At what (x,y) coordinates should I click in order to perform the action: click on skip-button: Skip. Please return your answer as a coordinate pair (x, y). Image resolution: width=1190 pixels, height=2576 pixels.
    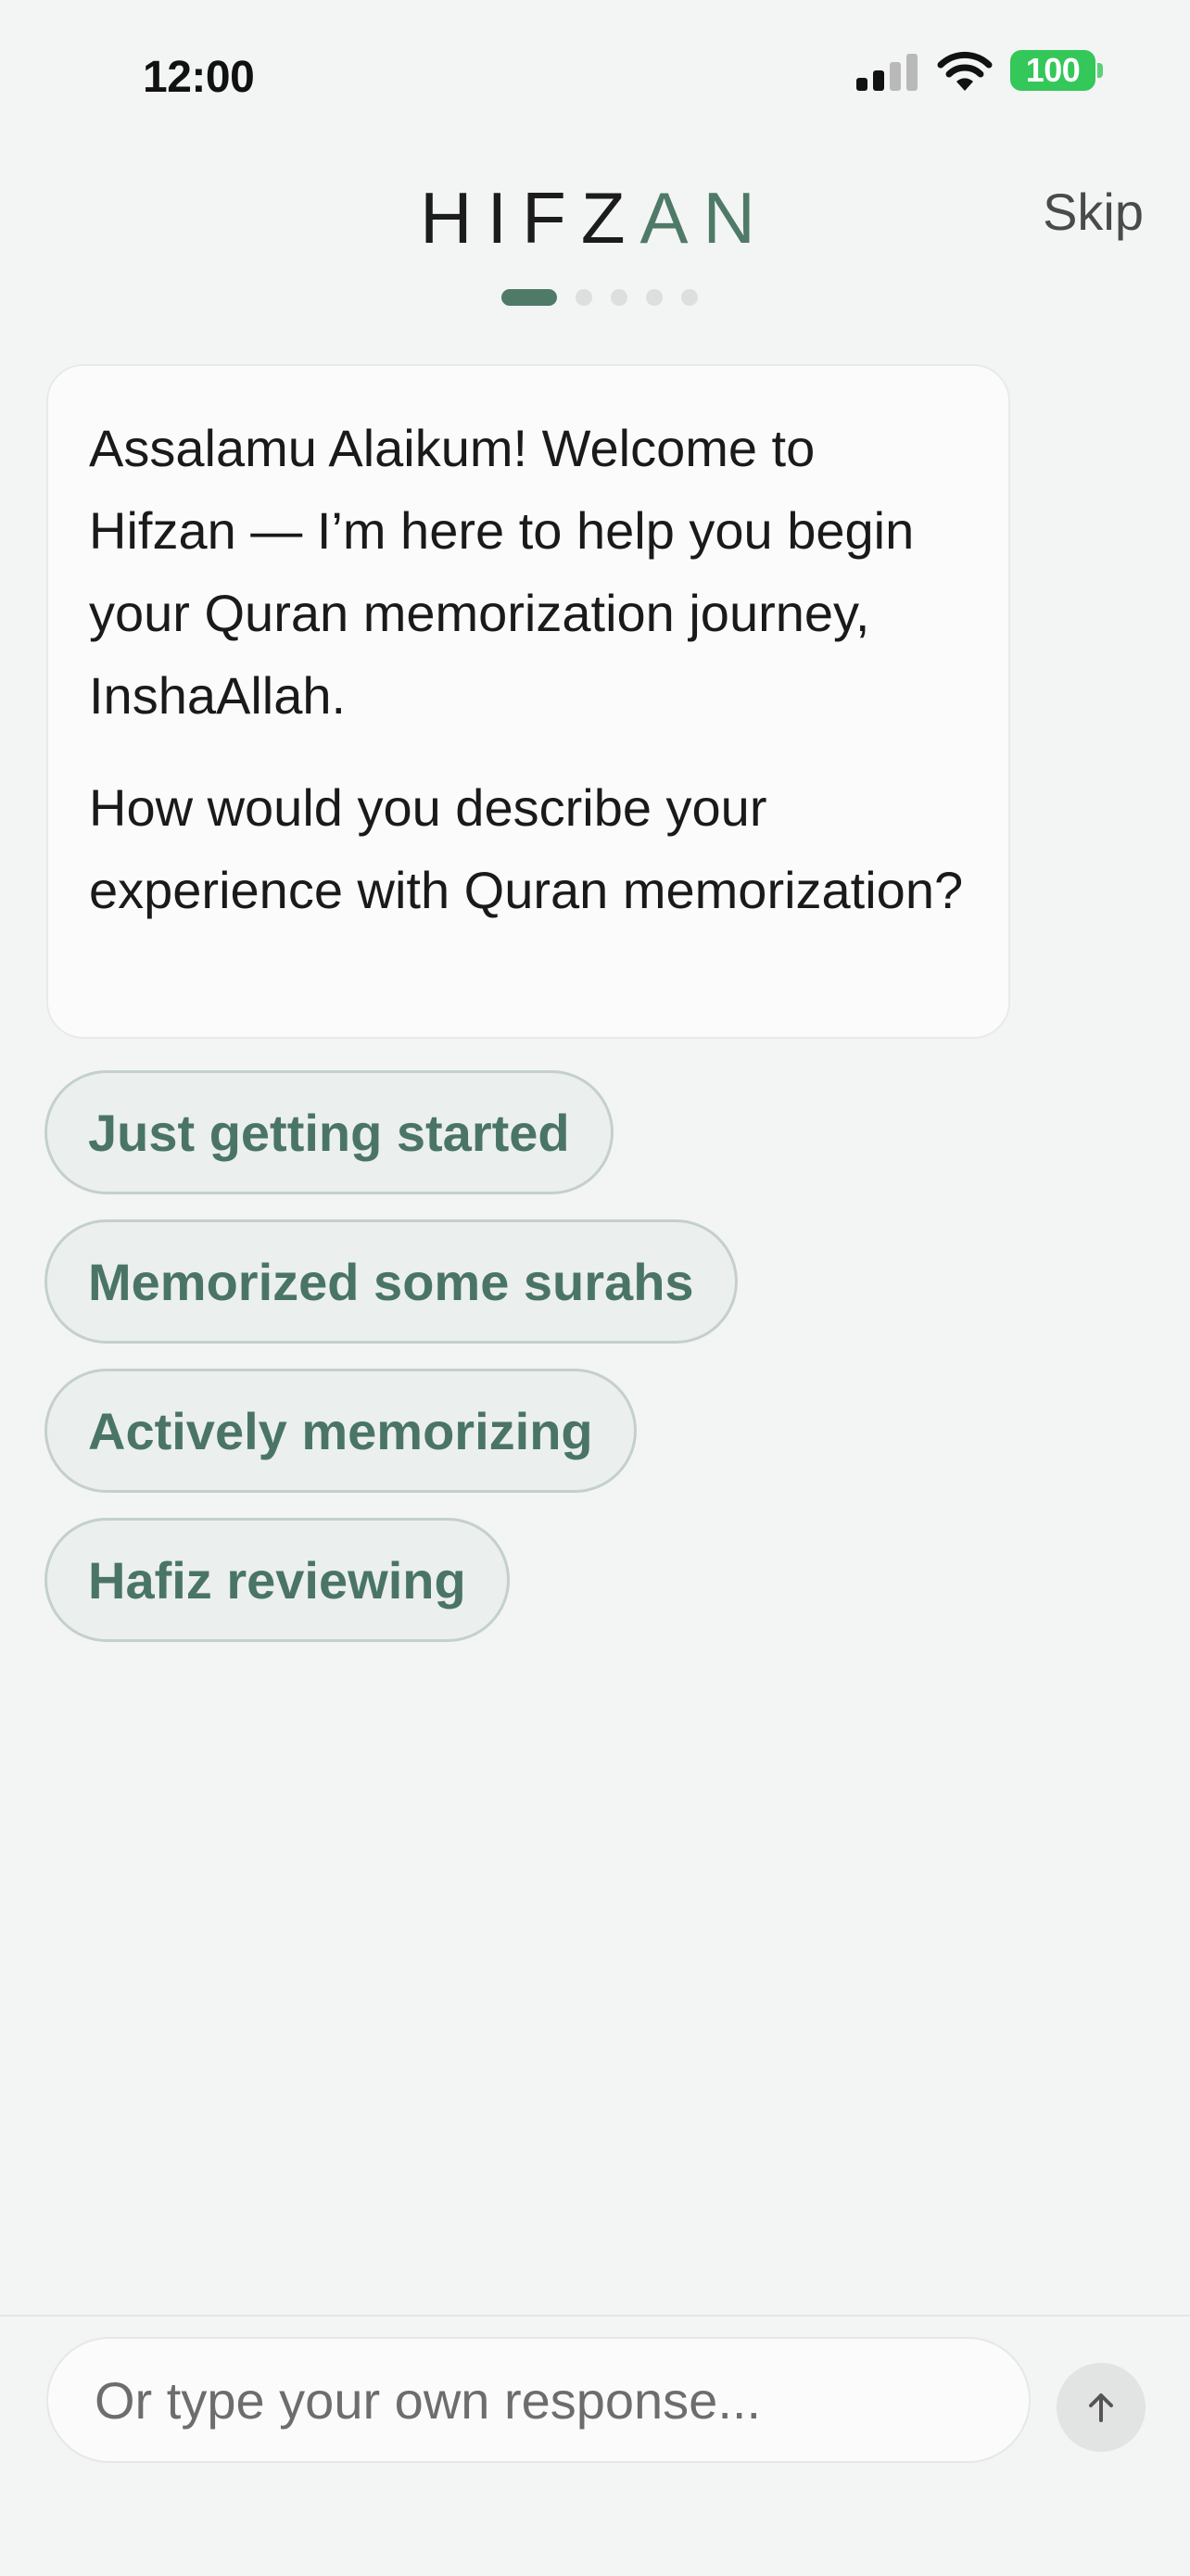
    Looking at the image, I should click on (1093, 212).